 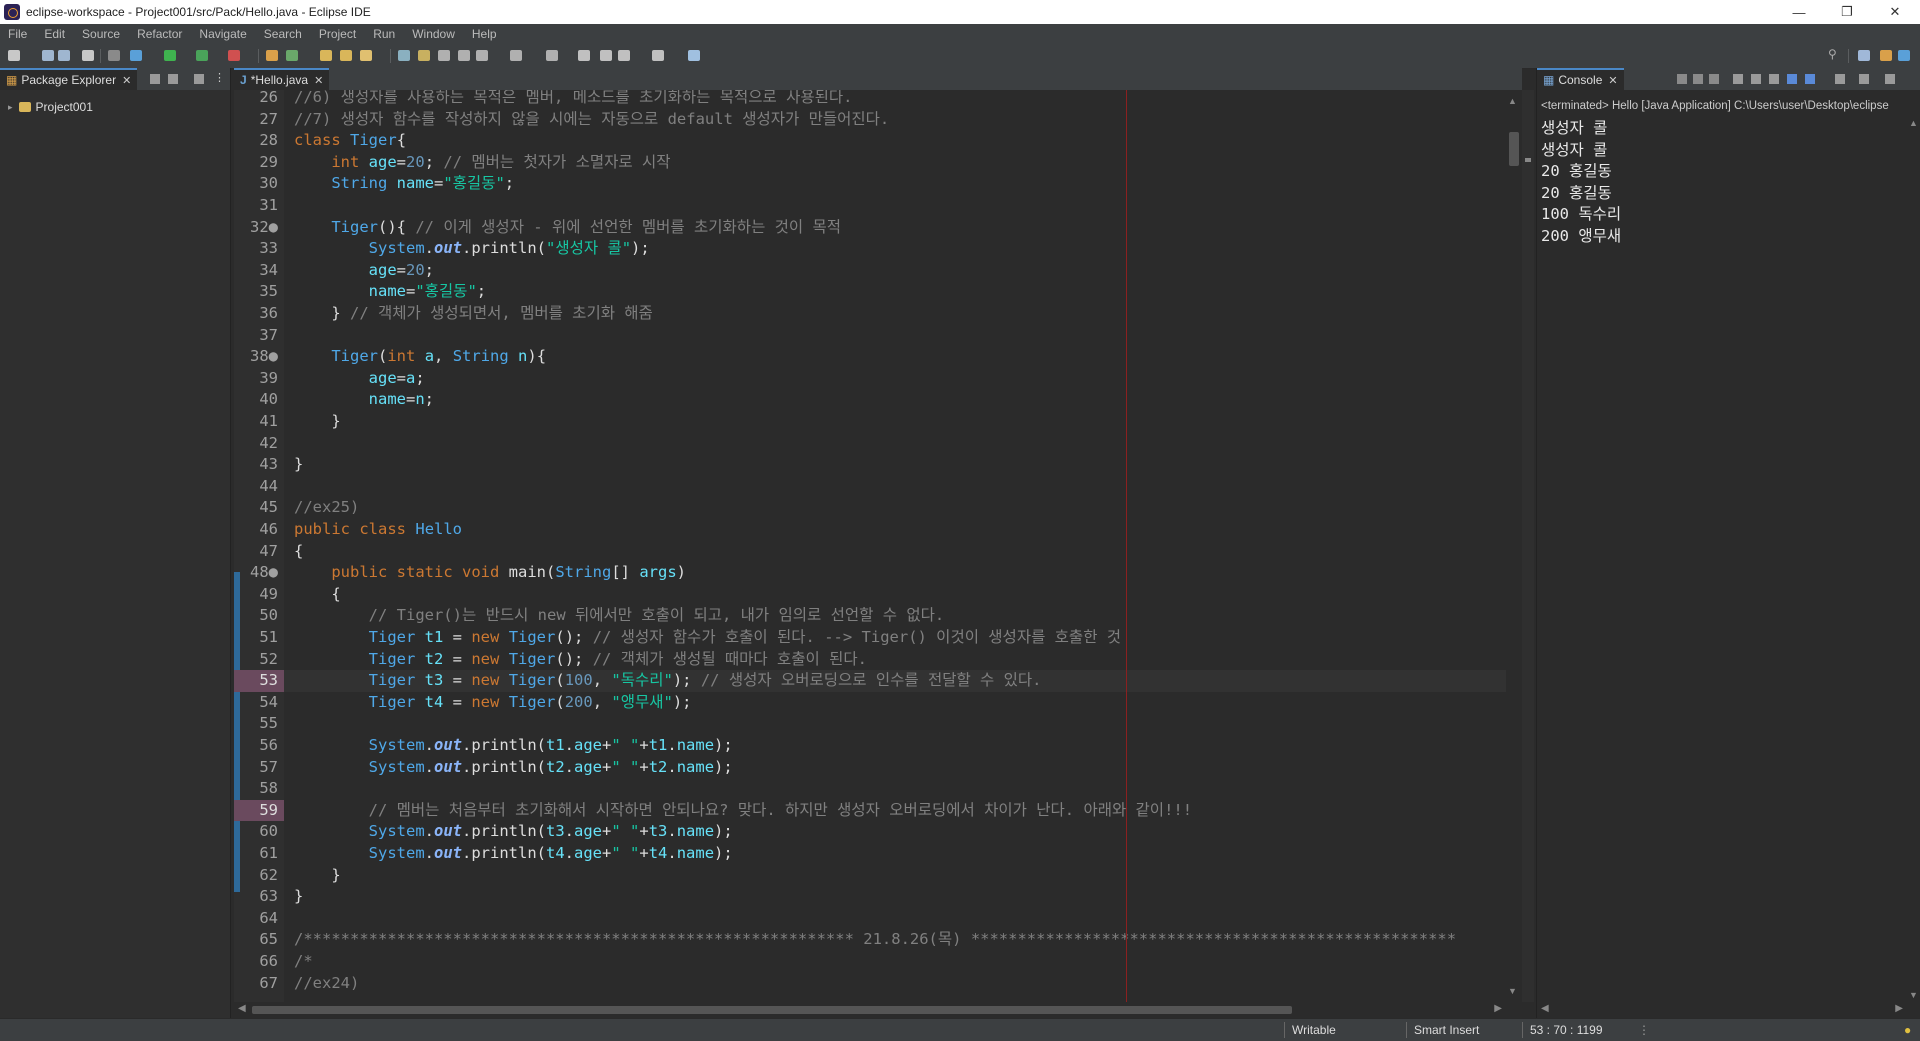 What do you see at coordinates (1904, 55) in the screenshot?
I see `debug-perspective-icon` at bounding box center [1904, 55].